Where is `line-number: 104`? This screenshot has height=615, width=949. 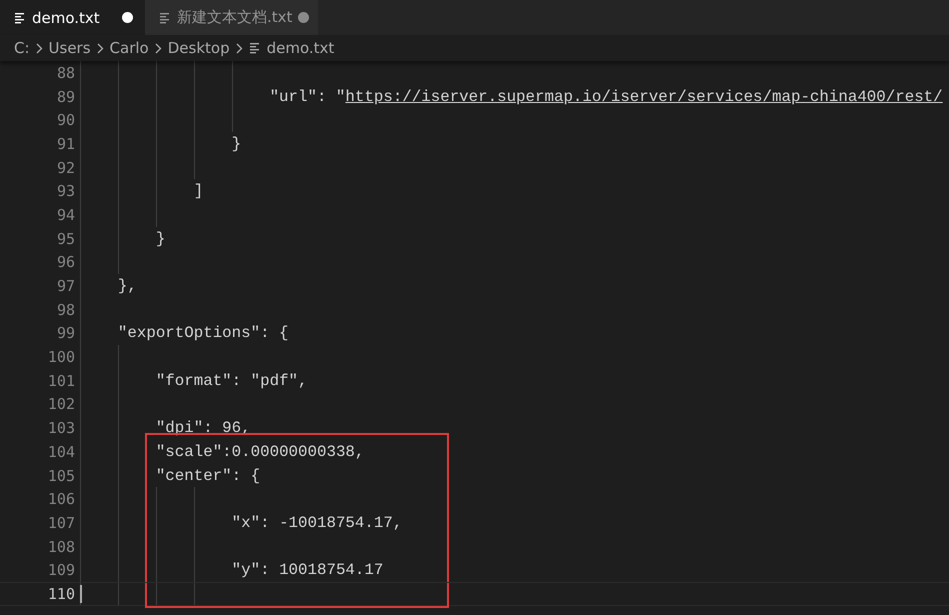 line-number: 104 is located at coordinates (60, 451).